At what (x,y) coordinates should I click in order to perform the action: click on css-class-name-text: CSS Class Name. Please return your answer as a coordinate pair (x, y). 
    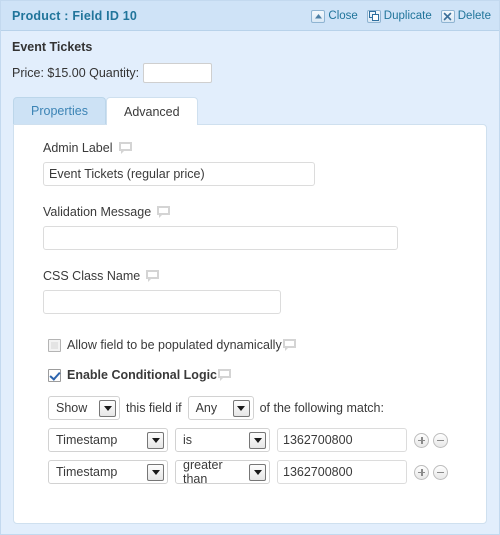
    Looking at the image, I should click on (92, 276).